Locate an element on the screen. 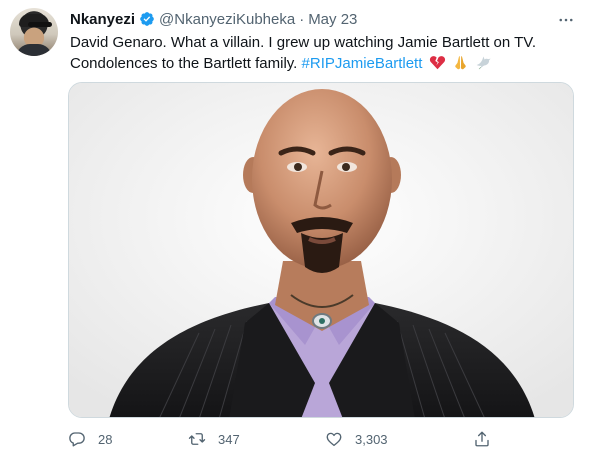 This screenshot has width=591, height=457. reply-count: 28 is located at coordinates (105, 439).